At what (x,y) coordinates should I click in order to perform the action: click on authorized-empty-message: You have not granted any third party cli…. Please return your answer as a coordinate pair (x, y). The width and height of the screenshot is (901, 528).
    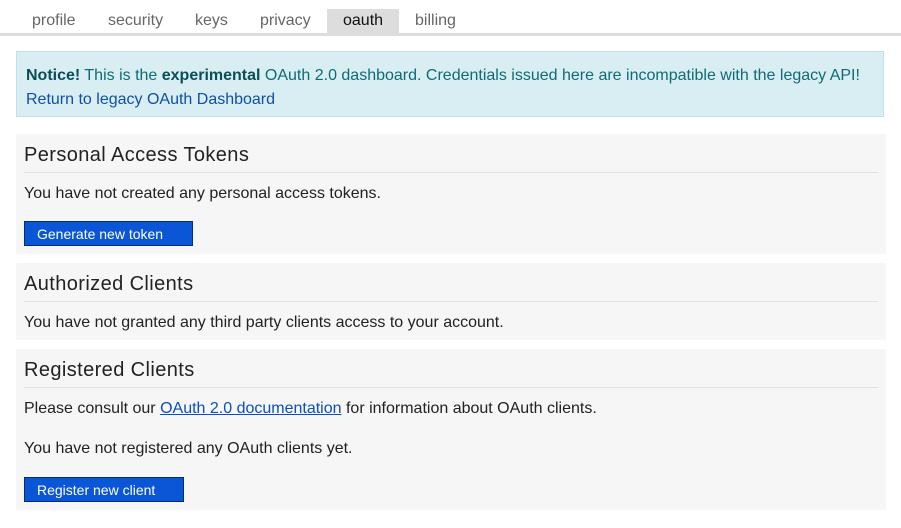
    Looking at the image, I should click on (264, 322).